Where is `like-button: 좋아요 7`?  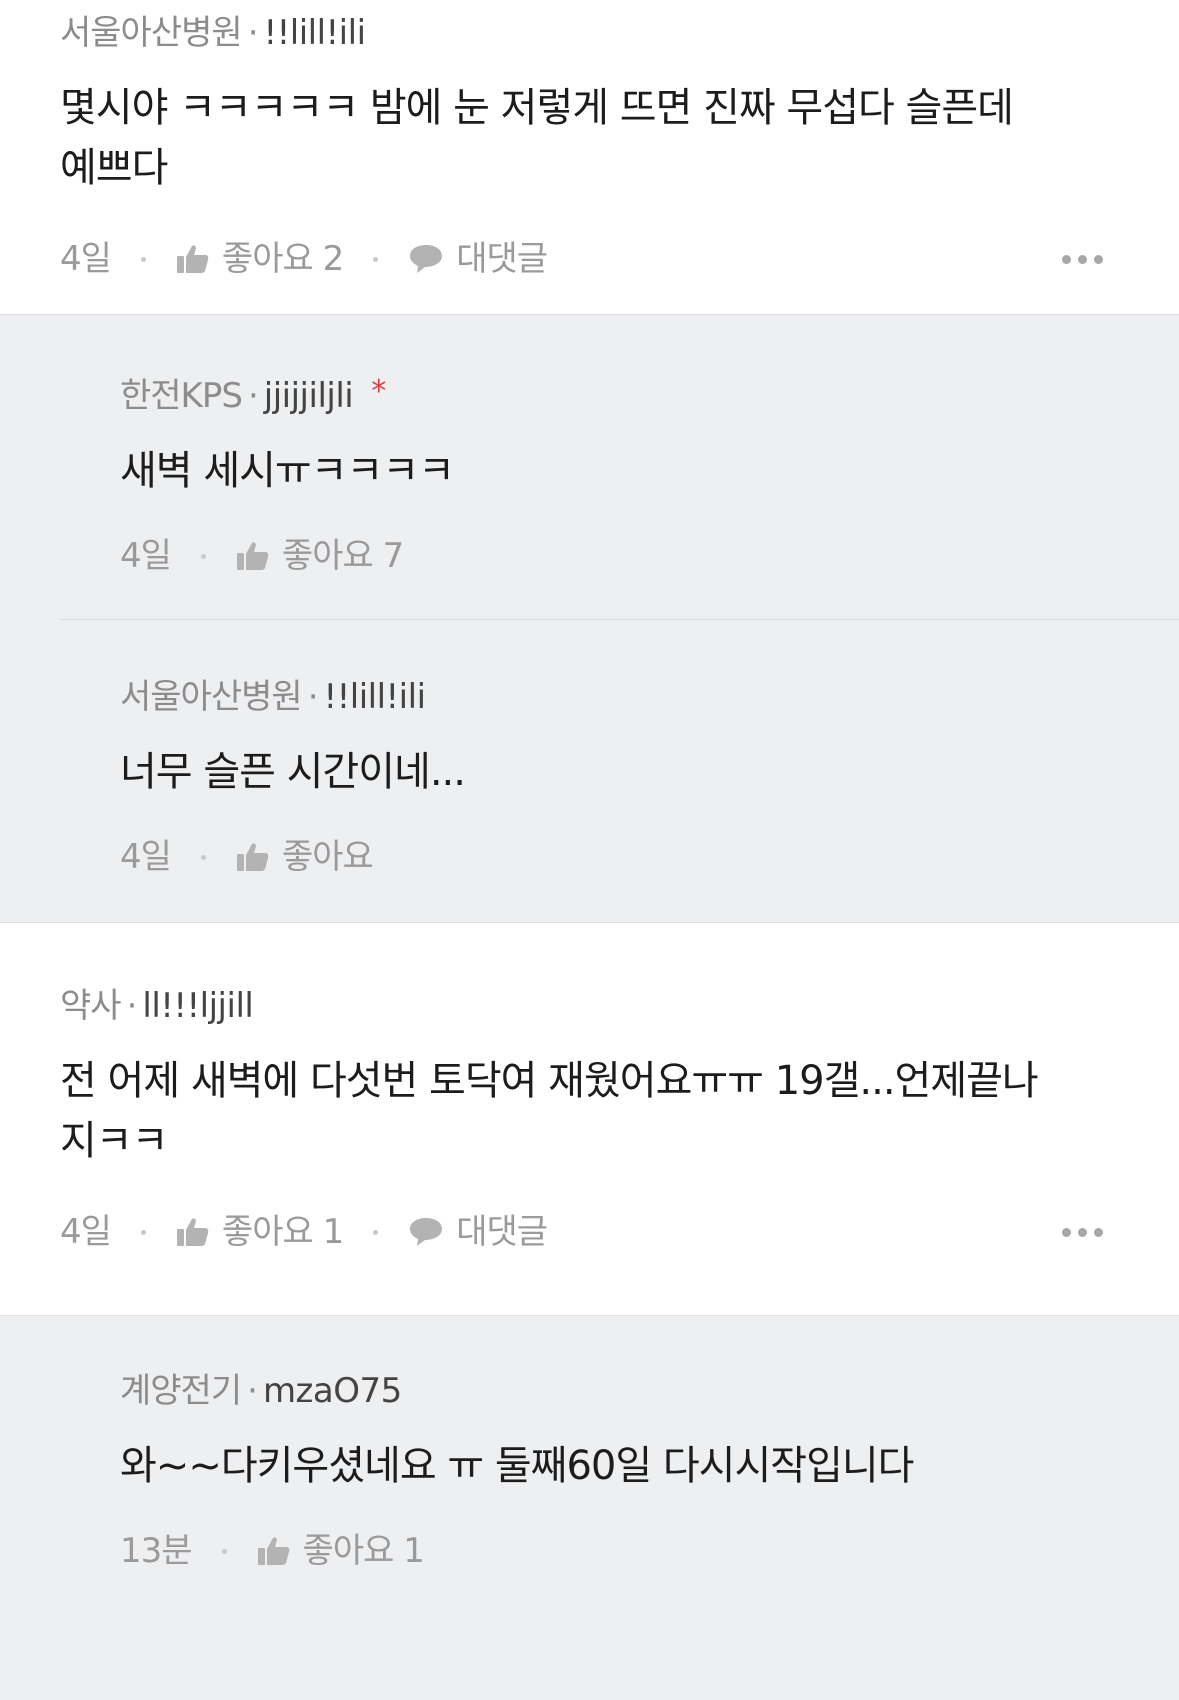 like-button: 좋아요 7 is located at coordinates (320, 556).